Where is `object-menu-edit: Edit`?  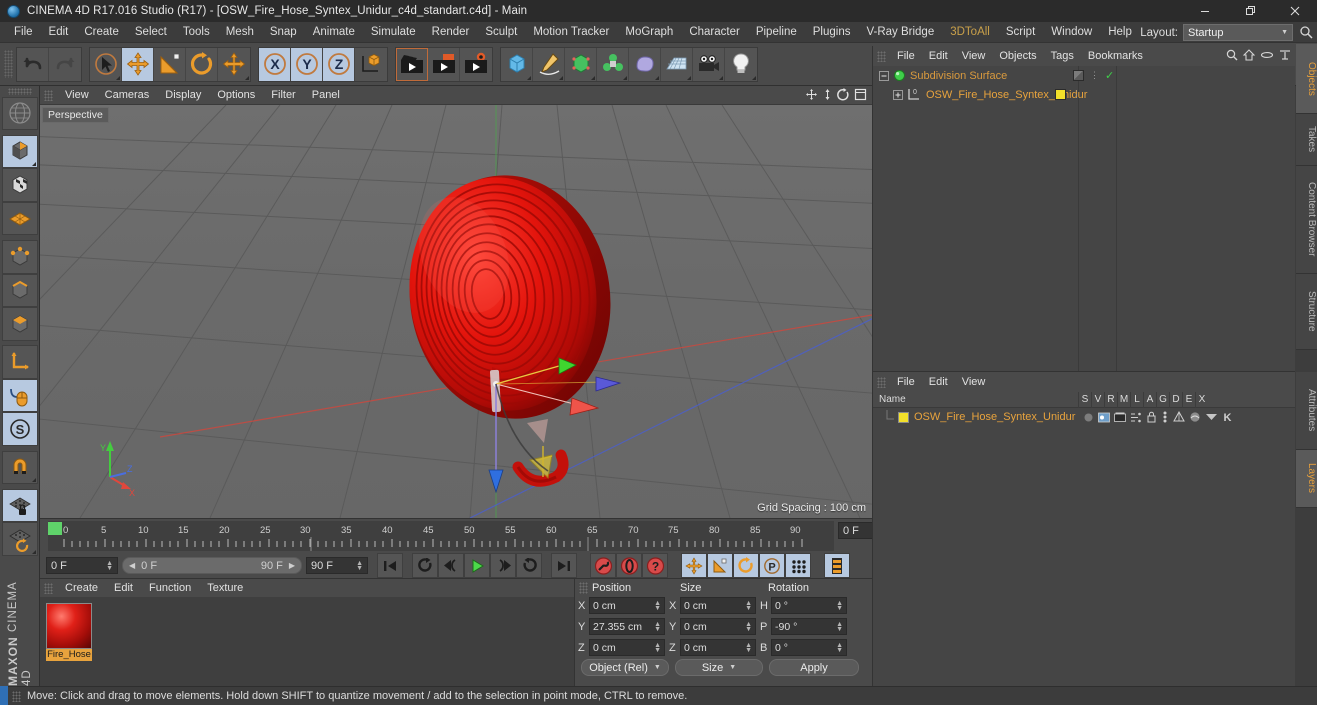 object-menu-edit: Edit is located at coordinates (938, 56).